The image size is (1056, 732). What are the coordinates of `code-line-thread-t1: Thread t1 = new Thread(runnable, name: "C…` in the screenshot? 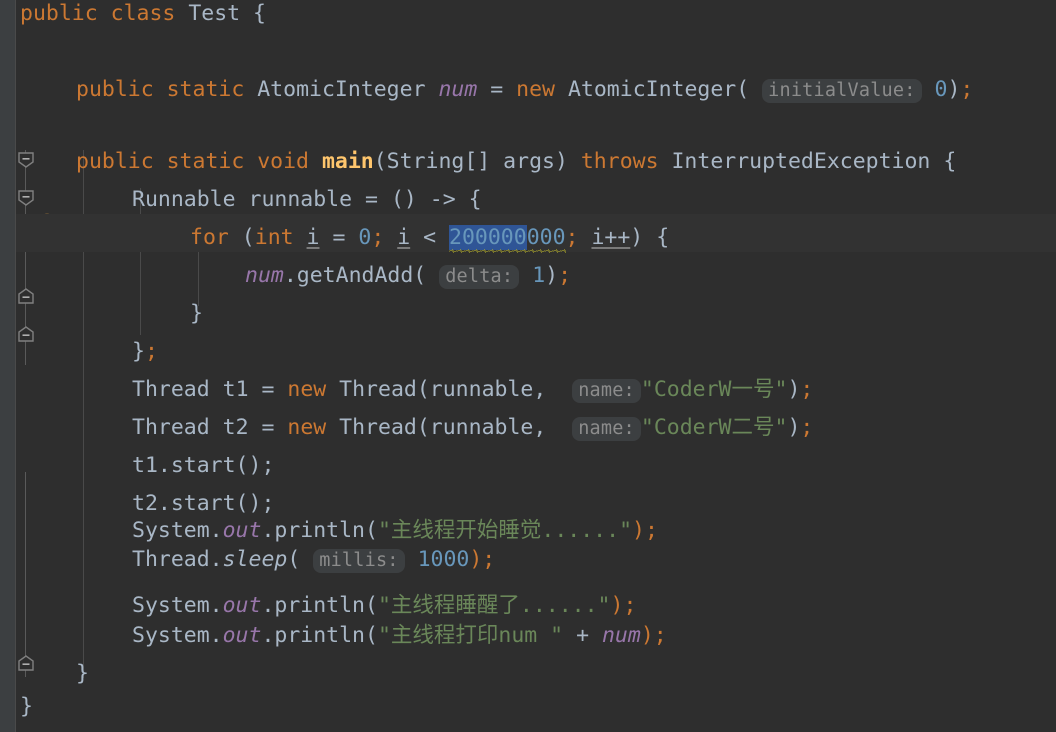 It's located at (471, 390).